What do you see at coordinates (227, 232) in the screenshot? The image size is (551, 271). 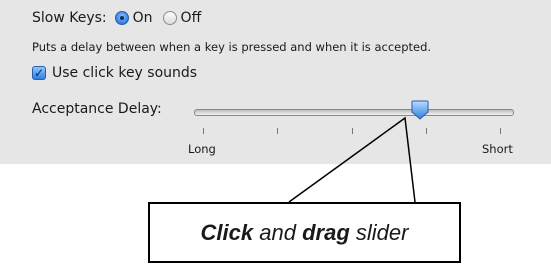 I see `callout-word-click: Click` at bounding box center [227, 232].